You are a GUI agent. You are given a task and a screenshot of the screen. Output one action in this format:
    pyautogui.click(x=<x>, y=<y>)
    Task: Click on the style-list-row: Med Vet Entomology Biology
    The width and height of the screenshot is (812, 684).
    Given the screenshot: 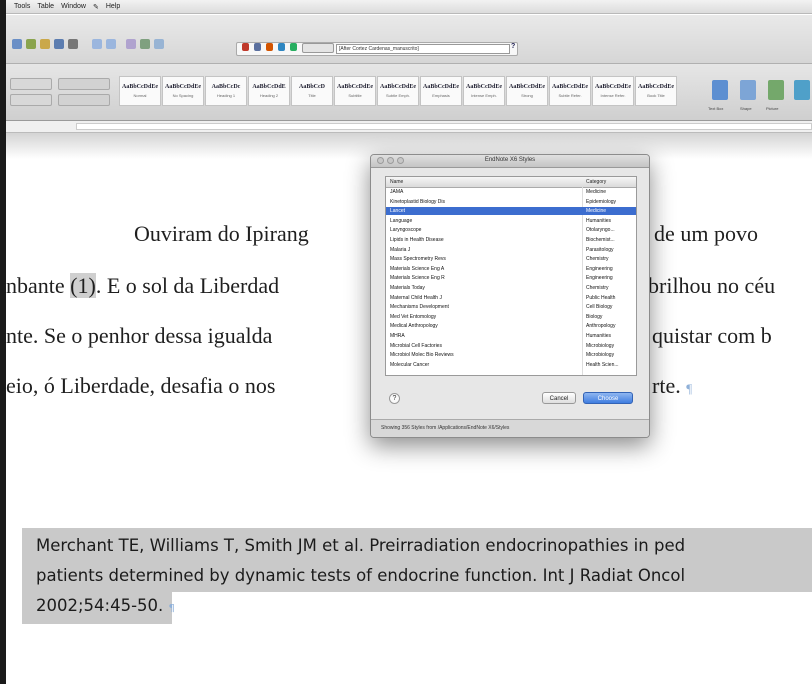 What is the action you would take?
    pyautogui.click(x=511, y=317)
    